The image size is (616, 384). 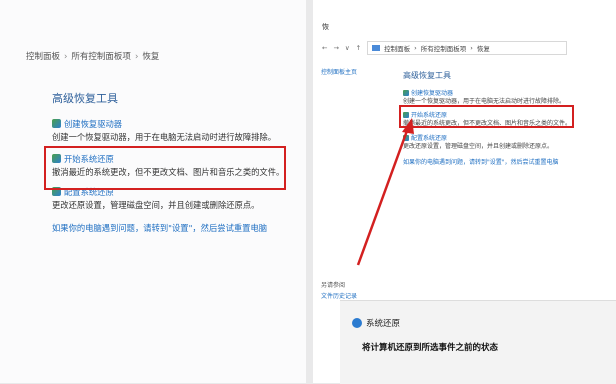 What do you see at coordinates (347, 48) in the screenshot?
I see `history-dropdown-button: ∨` at bounding box center [347, 48].